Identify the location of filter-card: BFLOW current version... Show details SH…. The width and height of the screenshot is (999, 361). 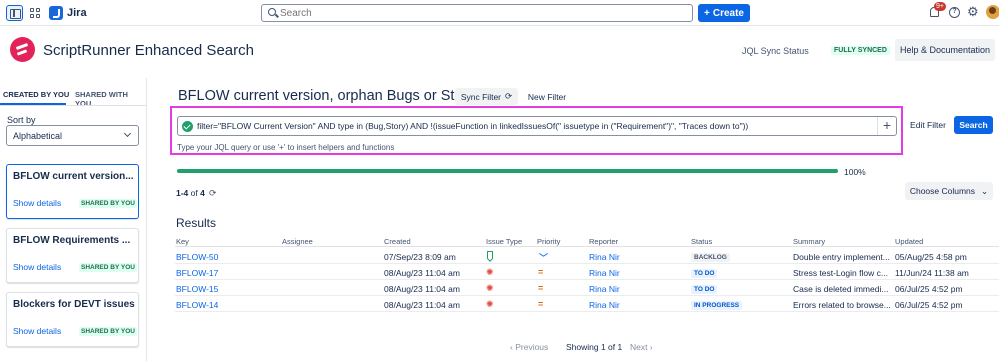
(72, 191).